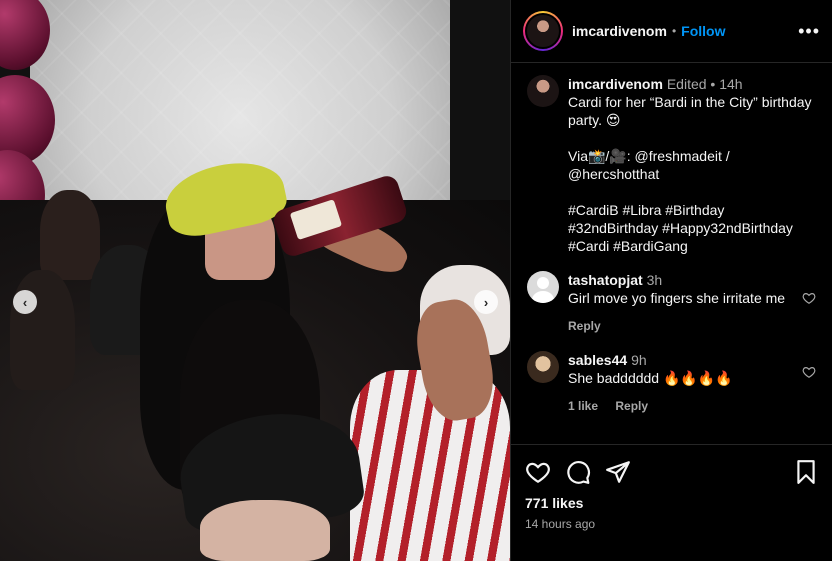 This screenshot has width=832, height=561. What do you see at coordinates (619, 31) in the screenshot?
I see `header-username: imcardivenom` at bounding box center [619, 31].